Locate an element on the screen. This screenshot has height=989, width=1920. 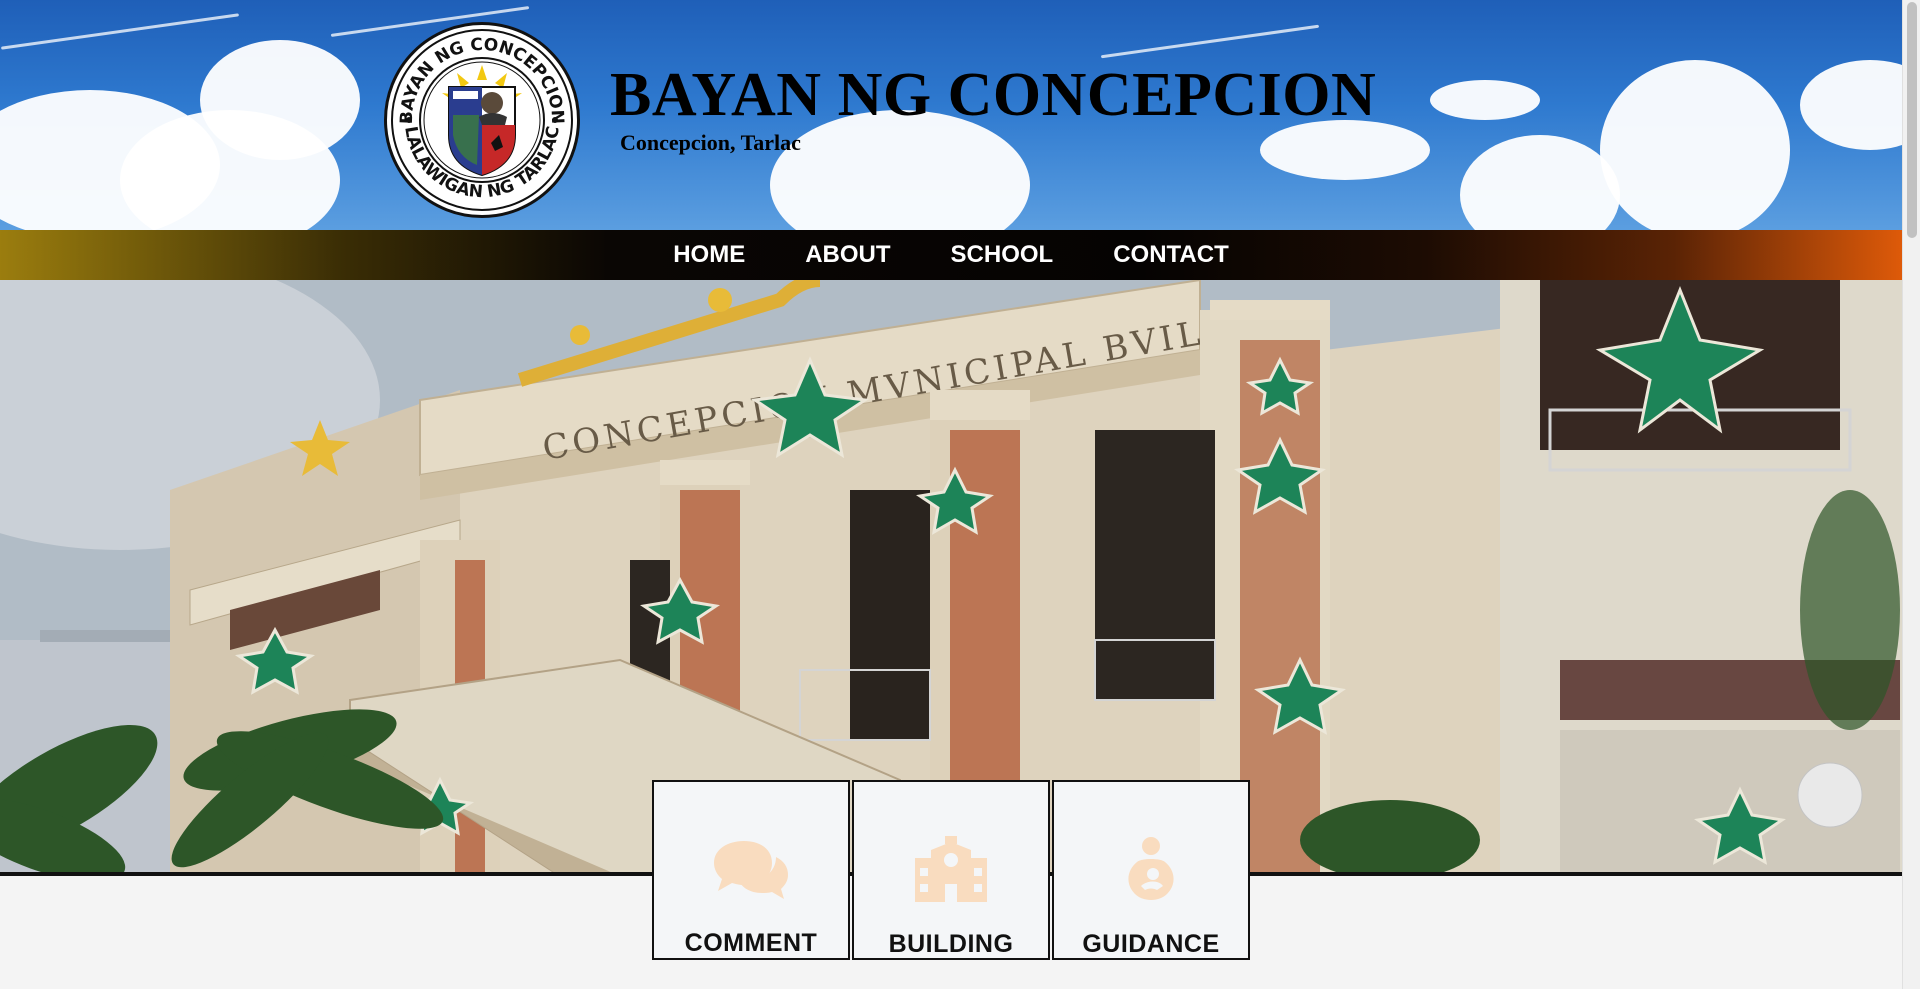
seal-graphic: BAYAN NG CONCEPCION LALAWIGAN NG TARLAC is located at coordinates (482, 120).